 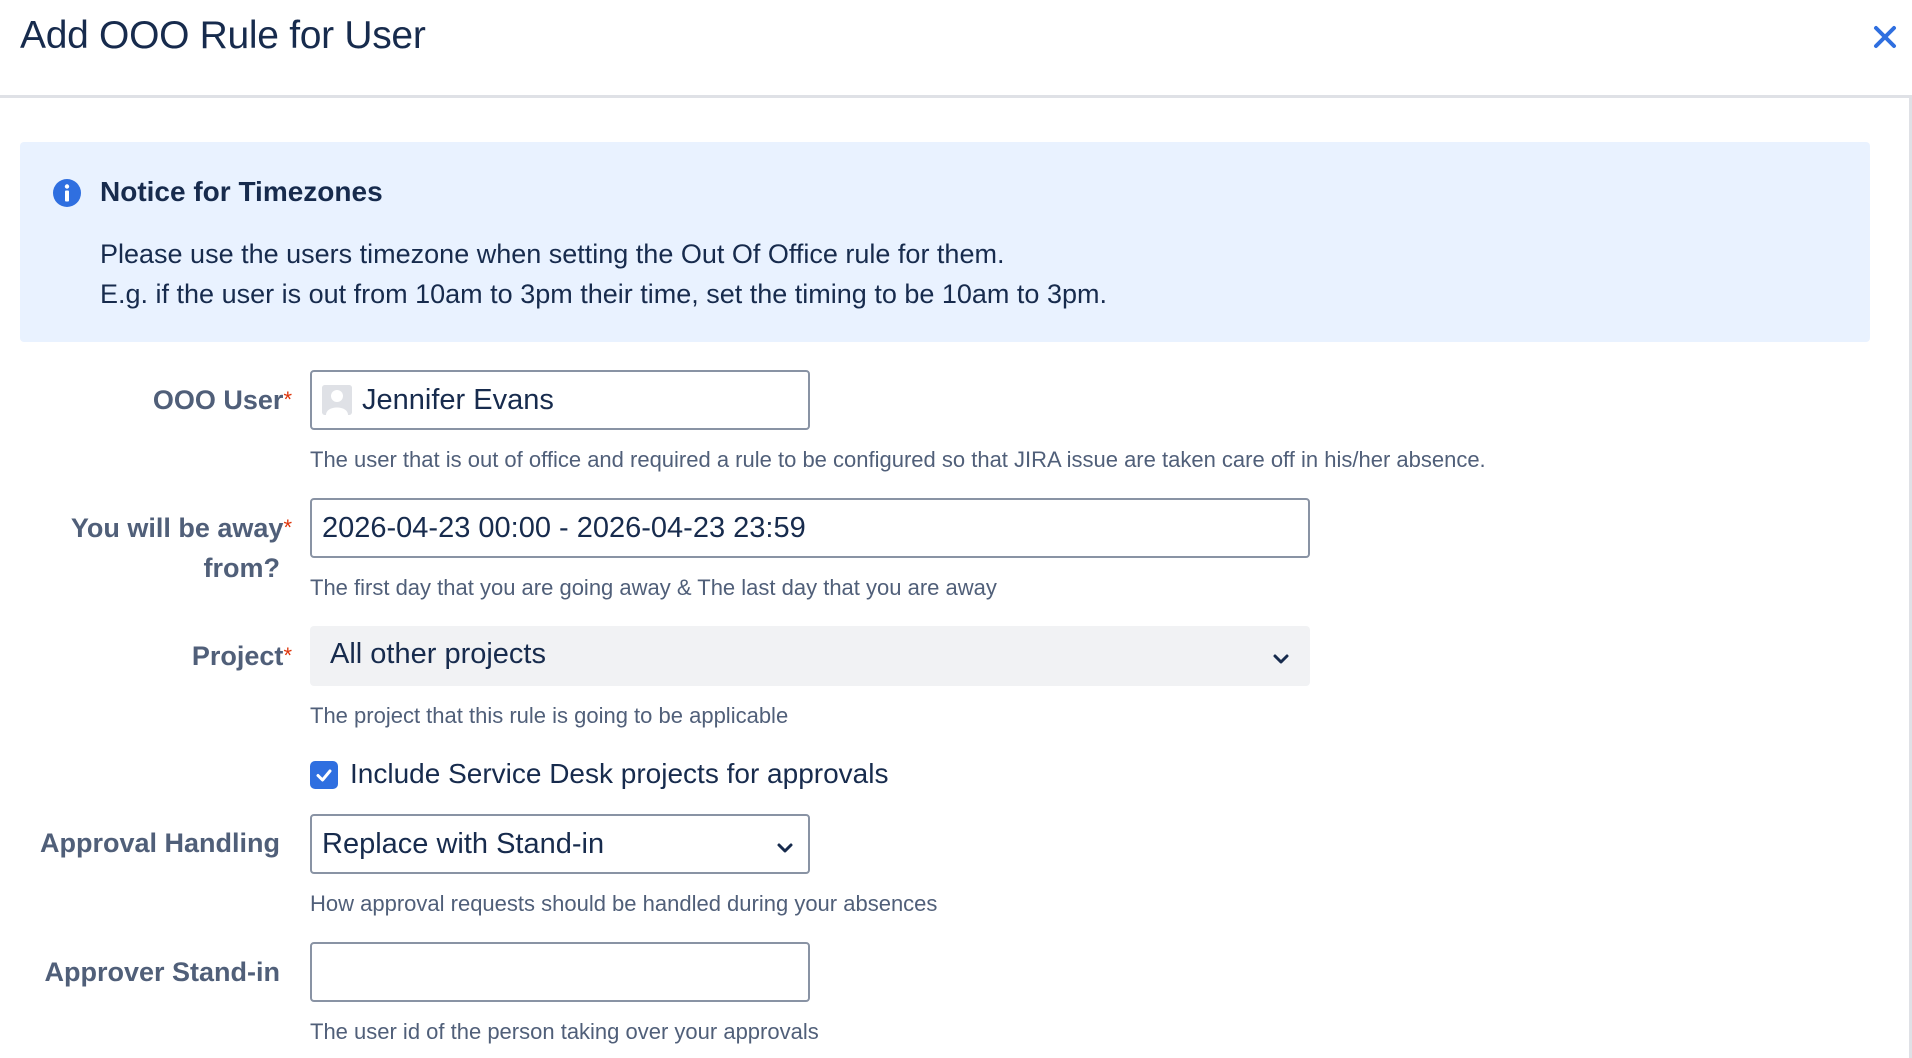 I want to click on service-desk-checkbox, so click(x=324, y=775).